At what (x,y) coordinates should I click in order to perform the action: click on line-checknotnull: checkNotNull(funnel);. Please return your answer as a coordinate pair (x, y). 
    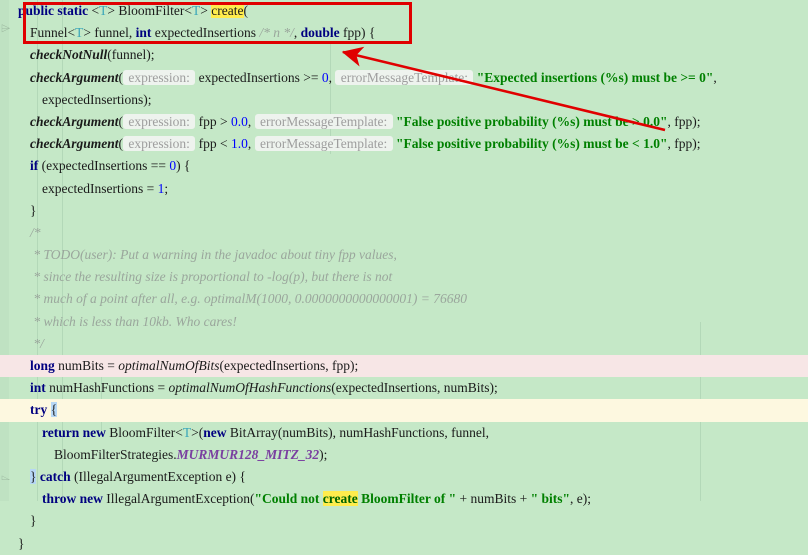
    Looking at the image, I should click on (404, 55).